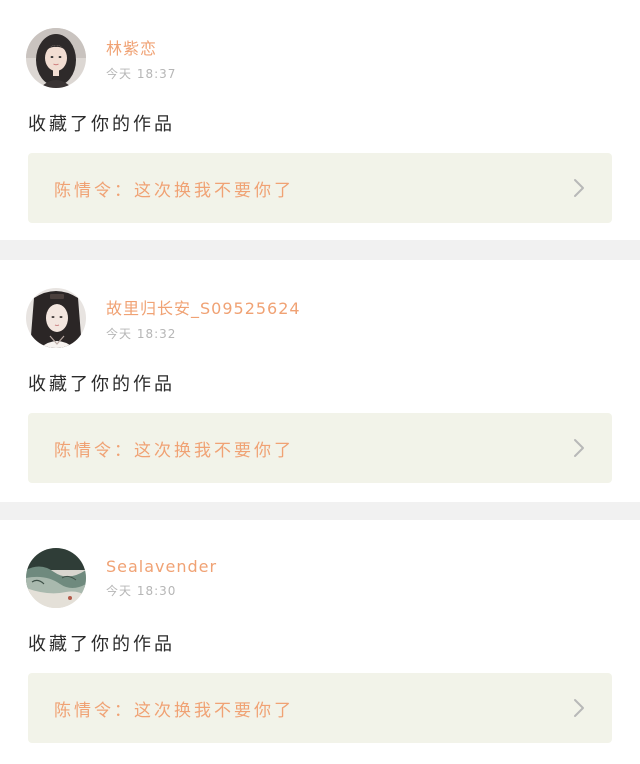 This screenshot has width=640, height=764. I want to click on notification-header: 故里归长安_S09525624 今天 18:32, so click(163, 318).